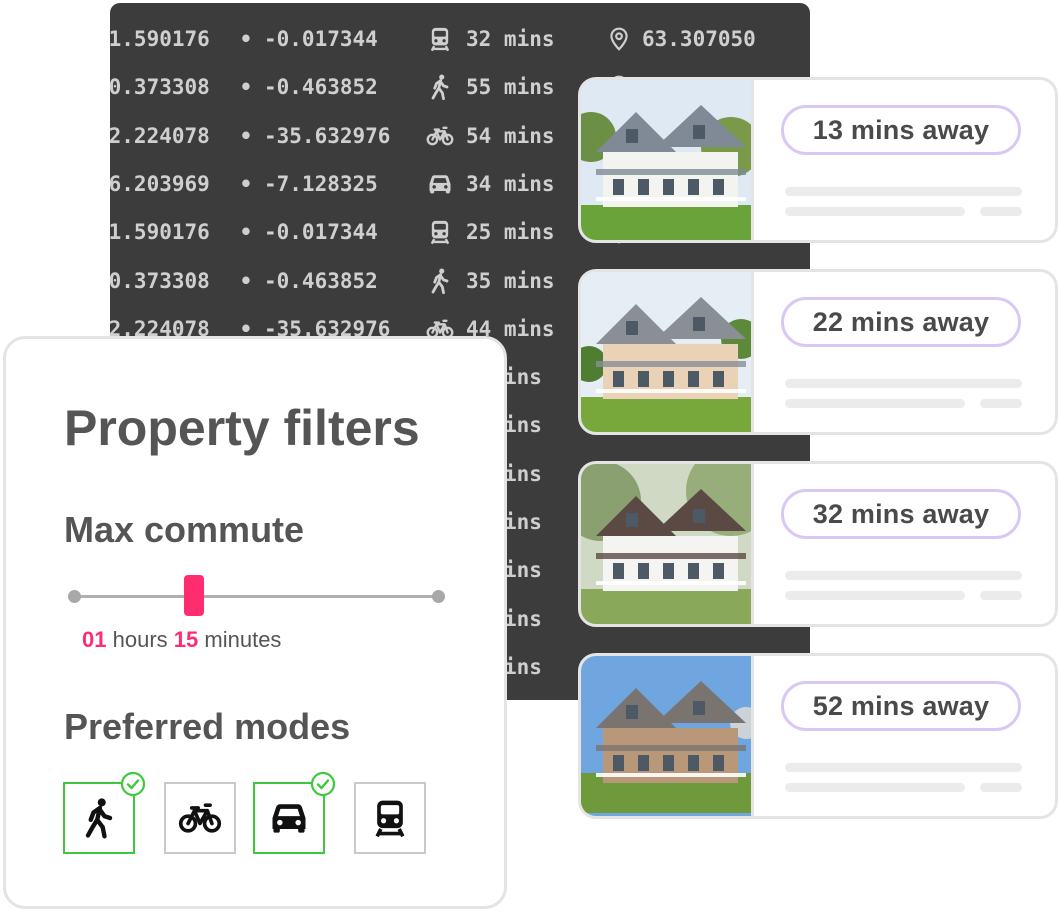  Describe the element at coordinates (74, 596) in the screenshot. I see `slider-min-dot` at that location.